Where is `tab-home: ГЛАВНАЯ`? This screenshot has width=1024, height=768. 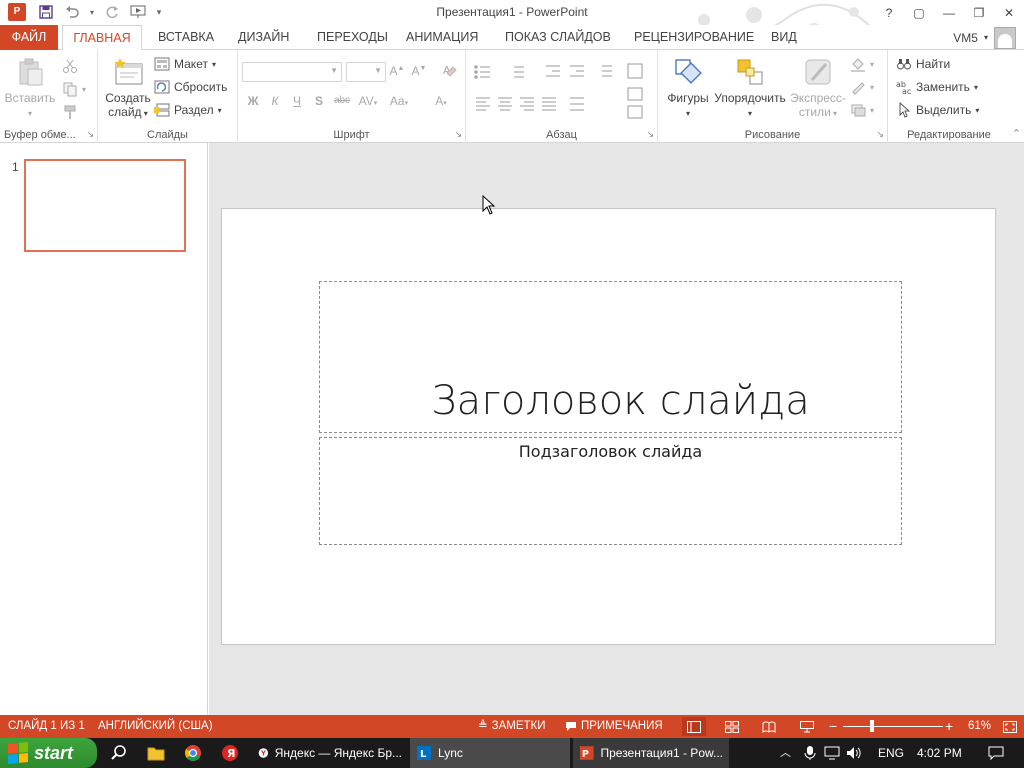
tab-home: ГЛАВНАЯ is located at coordinates (102, 38).